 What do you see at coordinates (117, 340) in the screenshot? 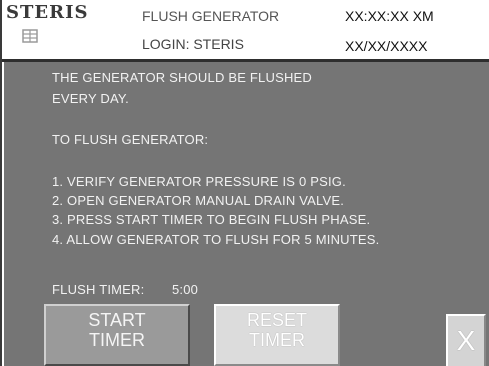
I see `start-timer-label-2: TIMER` at bounding box center [117, 340].